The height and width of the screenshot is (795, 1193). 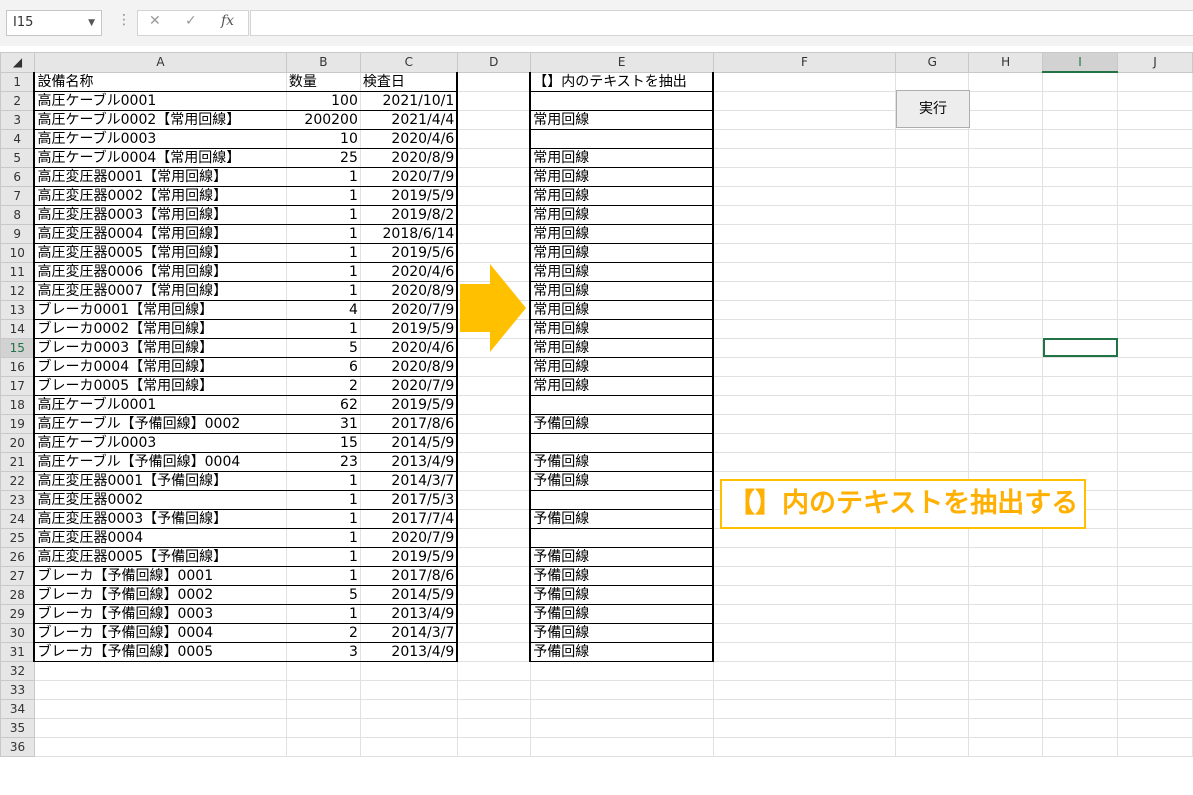 What do you see at coordinates (323, 157) in the screenshot?
I see `cell-b: 25` at bounding box center [323, 157].